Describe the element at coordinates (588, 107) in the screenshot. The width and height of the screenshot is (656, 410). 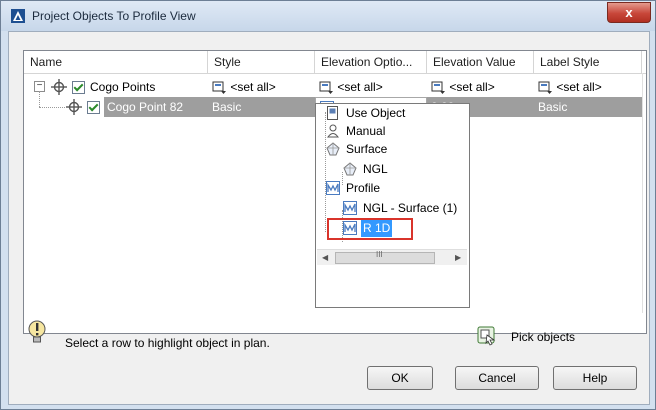
I see `label-style-cell: Basic` at that location.